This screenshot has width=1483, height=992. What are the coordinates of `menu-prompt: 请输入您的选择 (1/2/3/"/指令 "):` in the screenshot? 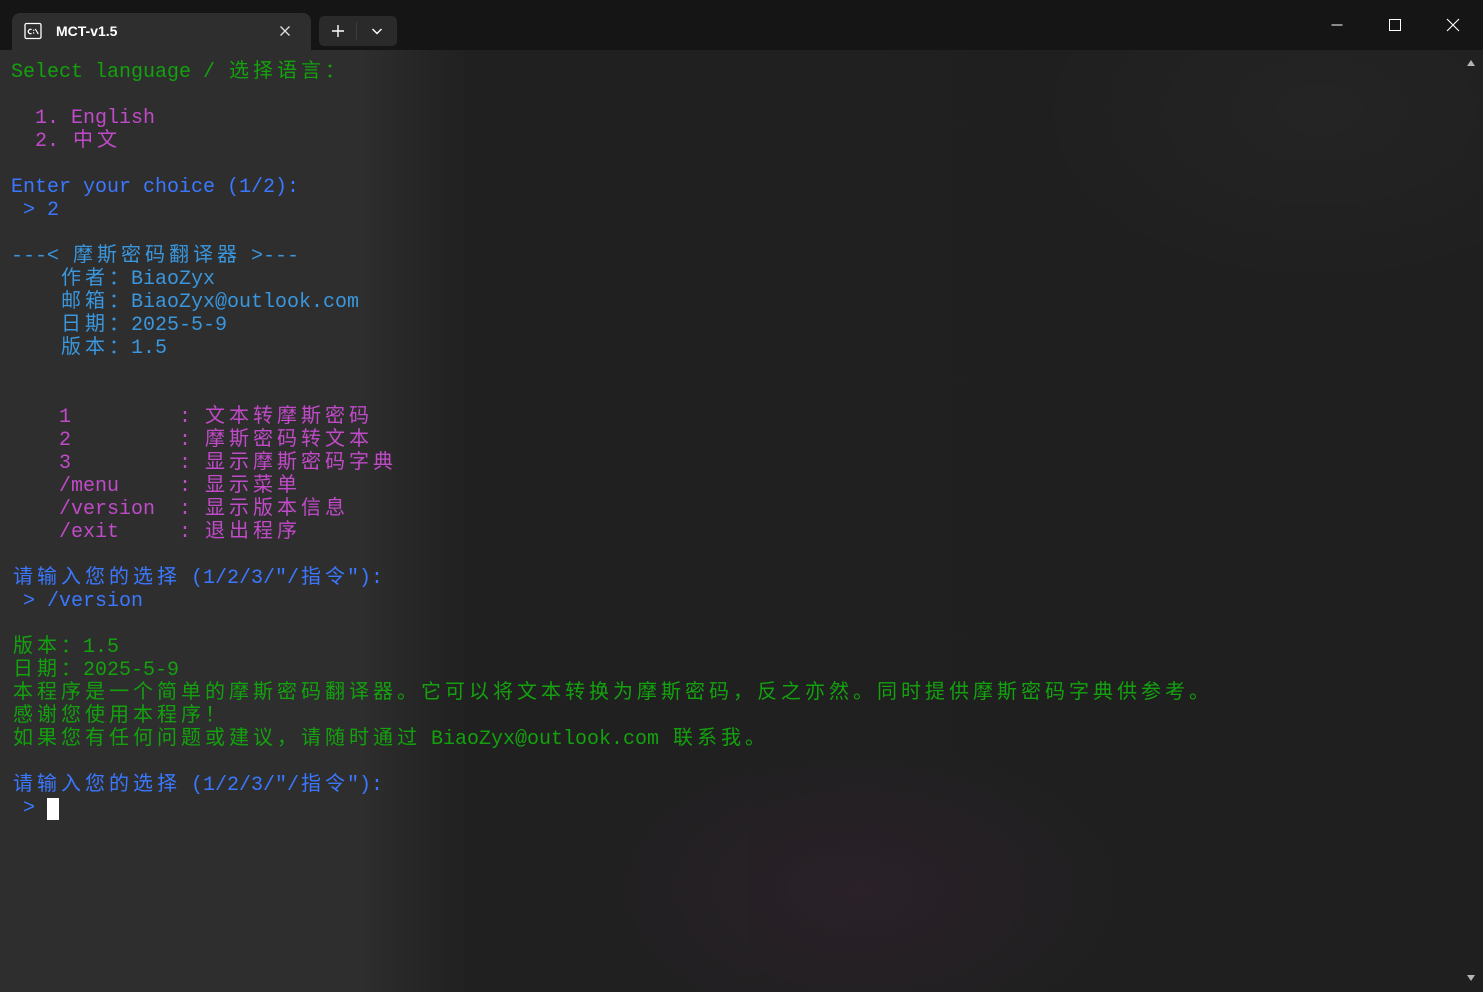 It's located at (198, 578).